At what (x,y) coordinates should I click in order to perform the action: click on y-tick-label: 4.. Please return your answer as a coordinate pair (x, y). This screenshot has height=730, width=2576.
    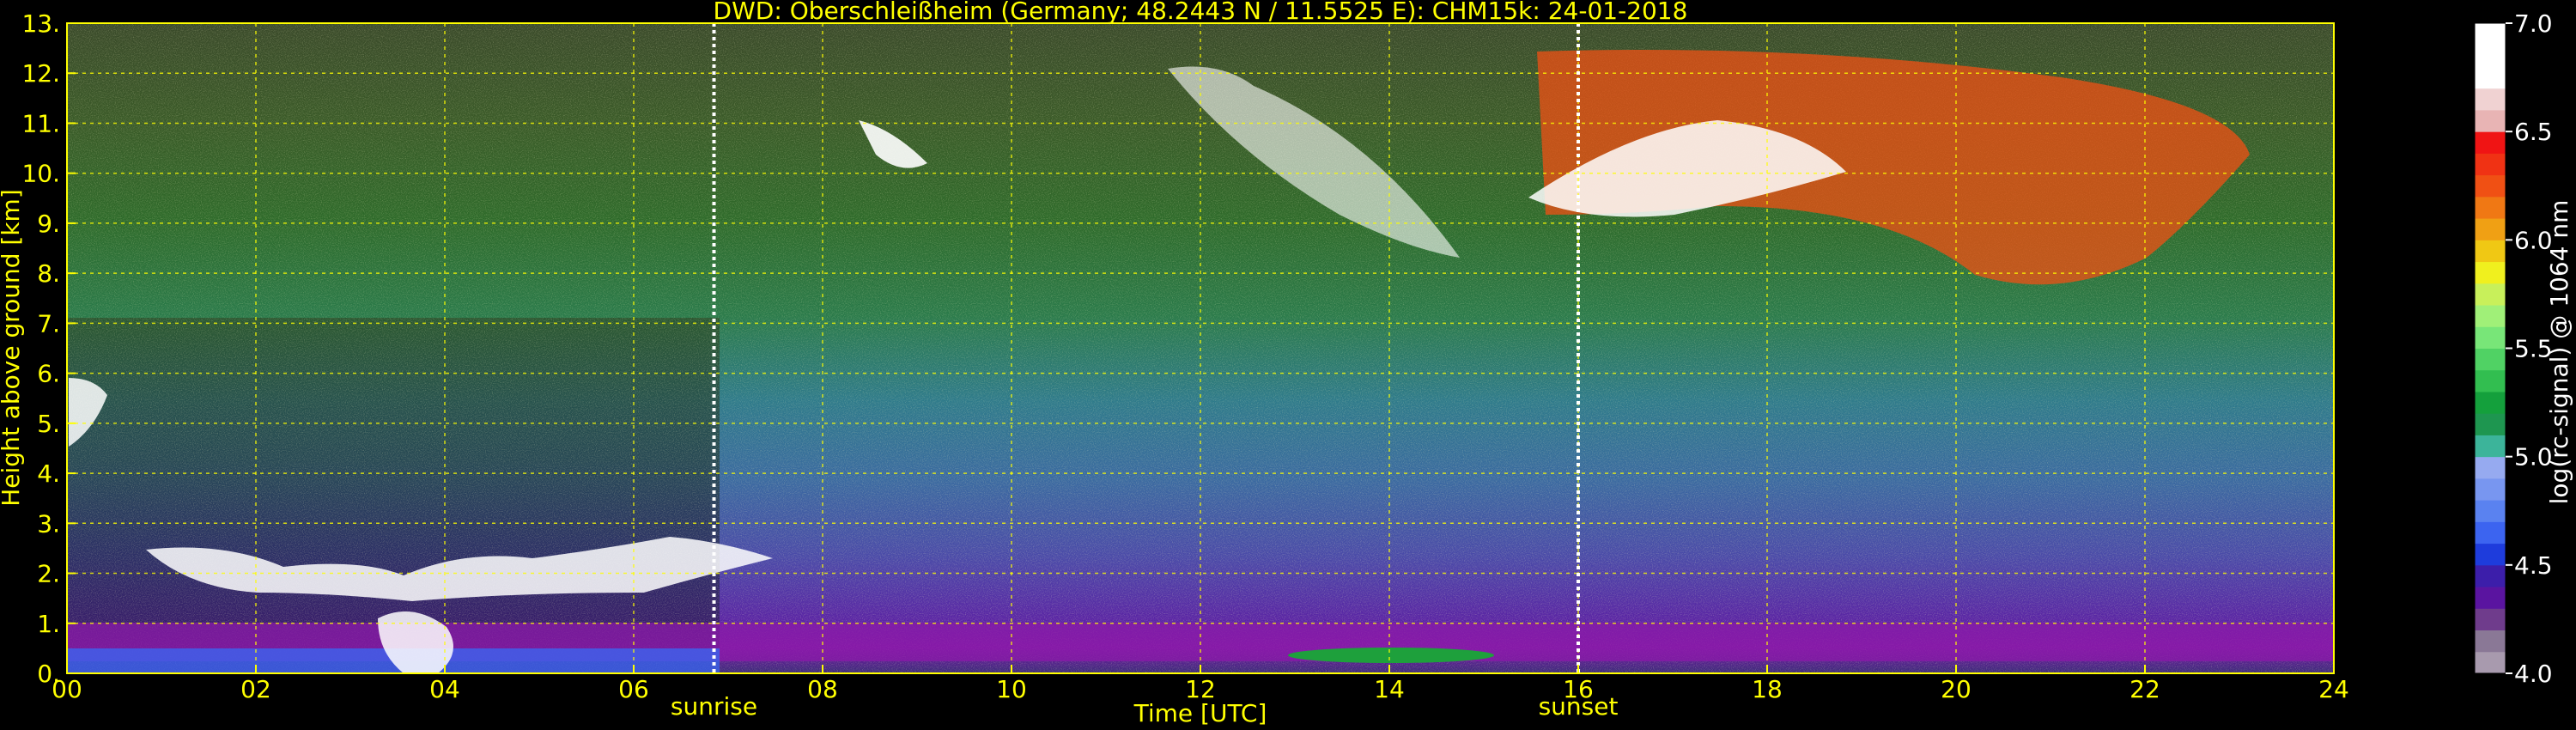
    Looking at the image, I should click on (48, 473).